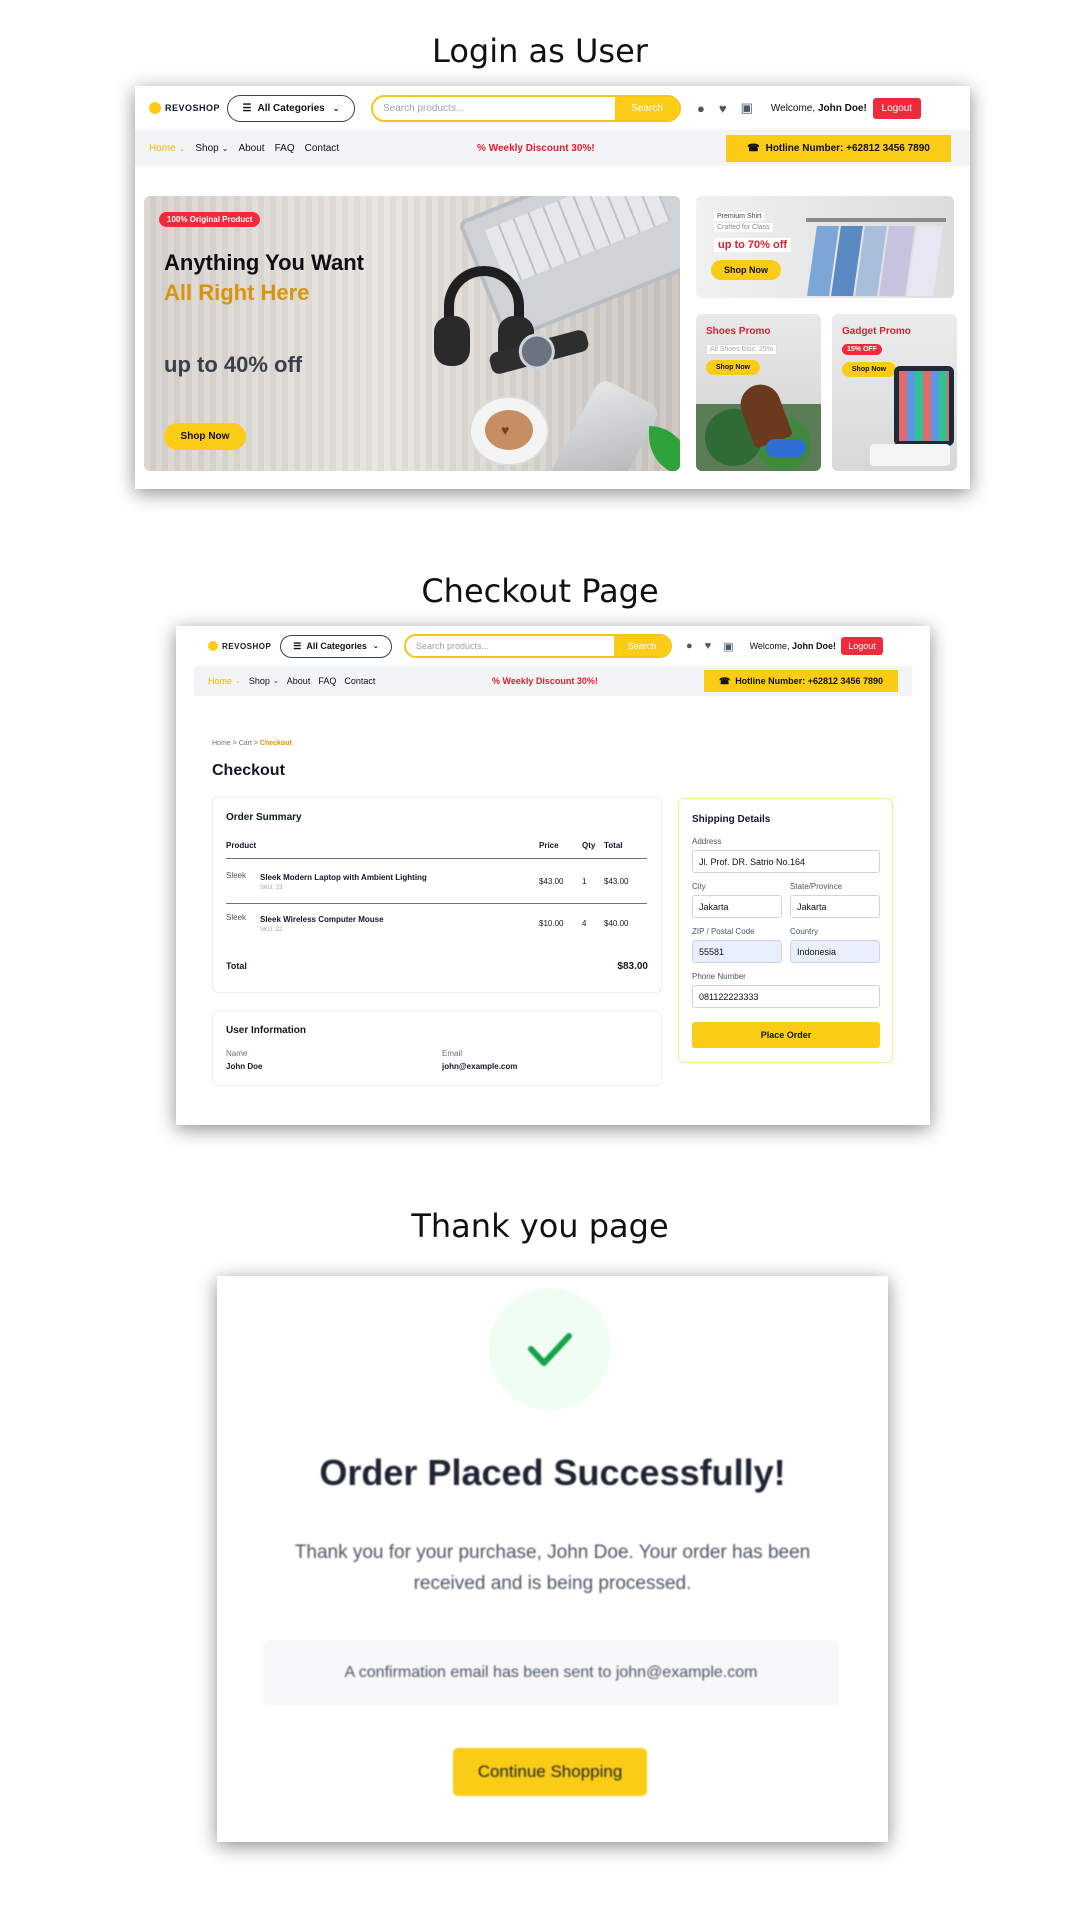 This screenshot has width=1080, height=1920. What do you see at coordinates (862, 349) in the screenshot?
I see `gadget-discount-badge: 15% OFF` at bounding box center [862, 349].